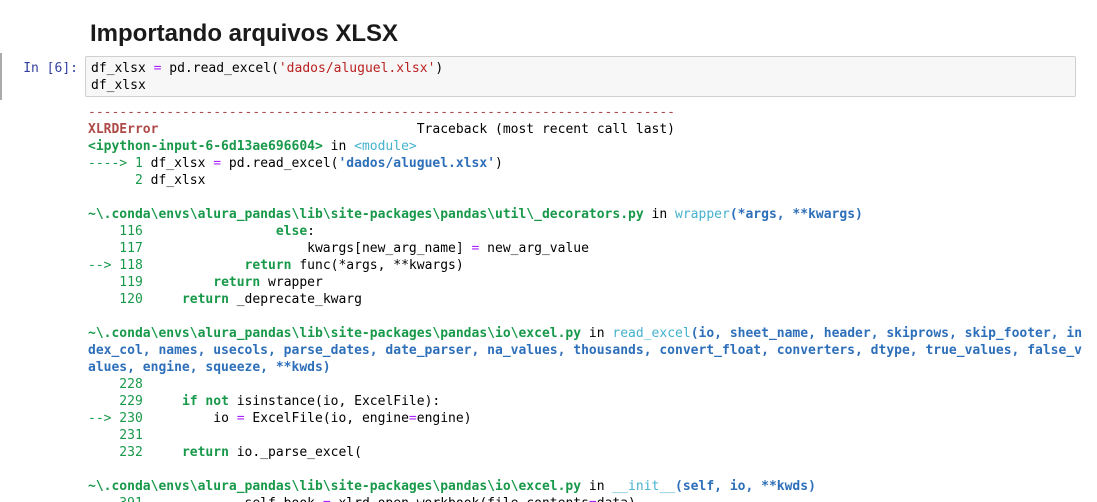 The width and height of the screenshot is (1097, 502). What do you see at coordinates (115, 452) in the screenshot?
I see `code-token: 232` at bounding box center [115, 452].